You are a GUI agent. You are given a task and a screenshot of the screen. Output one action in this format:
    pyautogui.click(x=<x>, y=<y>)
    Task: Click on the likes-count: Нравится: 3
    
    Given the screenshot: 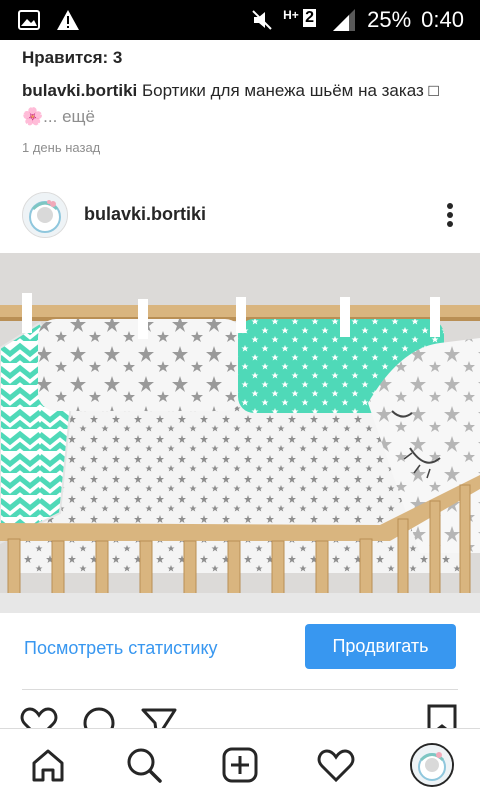 What is the action you would take?
    pyautogui.click(x=72, y=58)
    